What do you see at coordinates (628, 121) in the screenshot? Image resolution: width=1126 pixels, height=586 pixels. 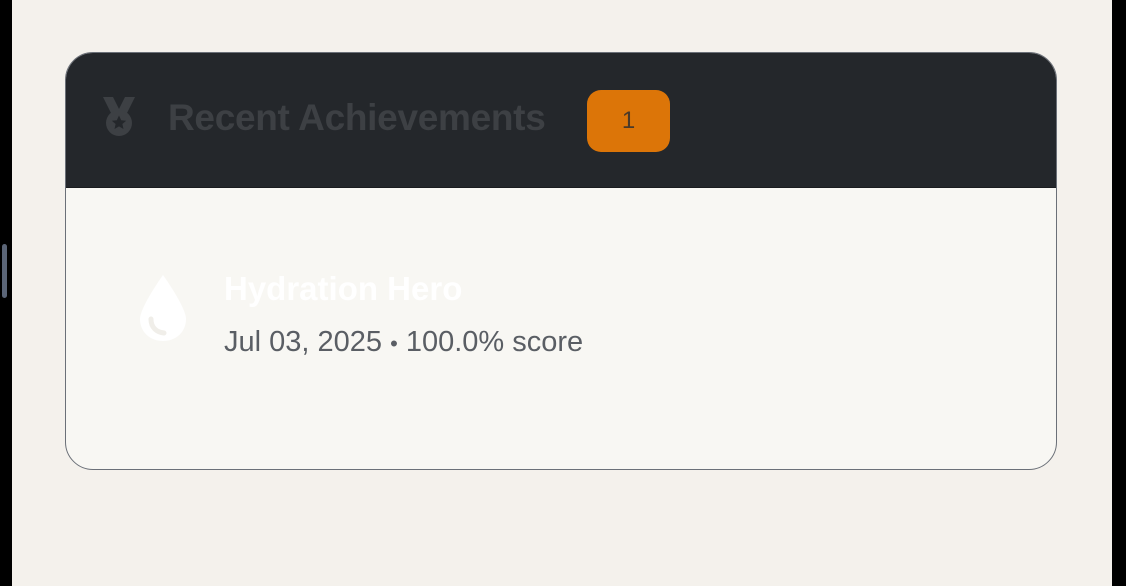 I see `achievement-count-badge: 1` at bounding box center [628, 121].